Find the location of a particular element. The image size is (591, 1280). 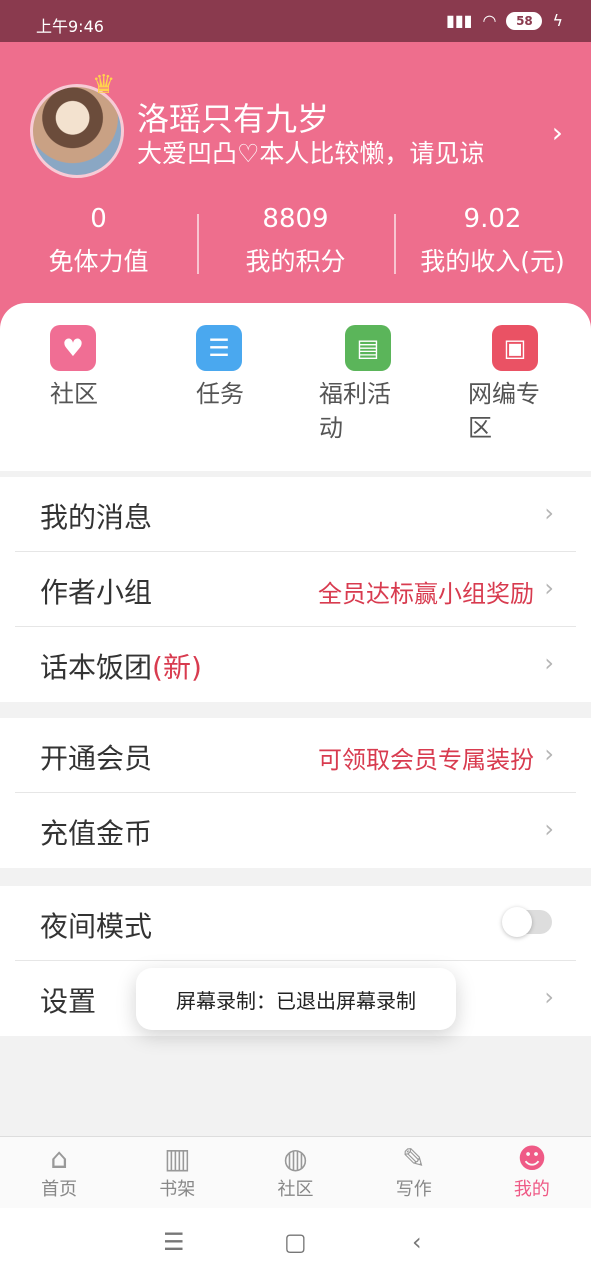

battery-icon: 58 is located at coordinates (524, 20).